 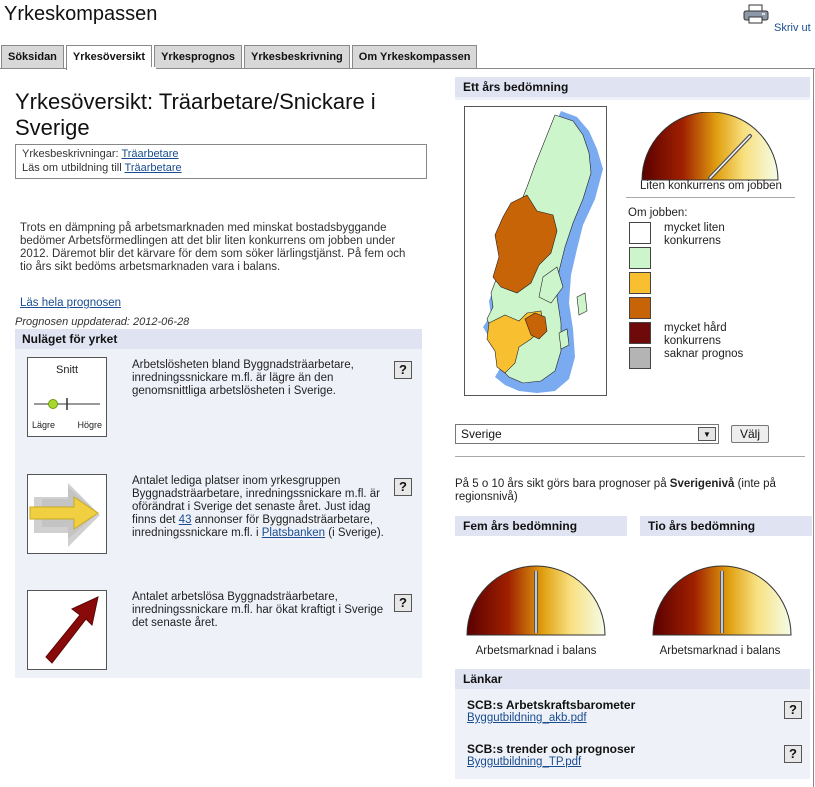 I want to click on chevron-down-icon: ▼, so click(x=707, y=434).